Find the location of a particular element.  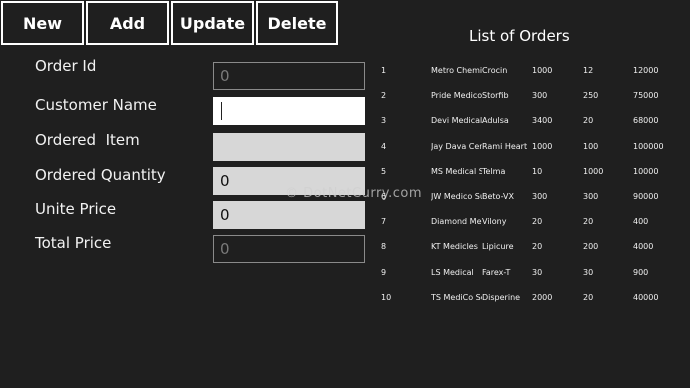

order-id-cell: 3 is located at coordinates (384, 120).